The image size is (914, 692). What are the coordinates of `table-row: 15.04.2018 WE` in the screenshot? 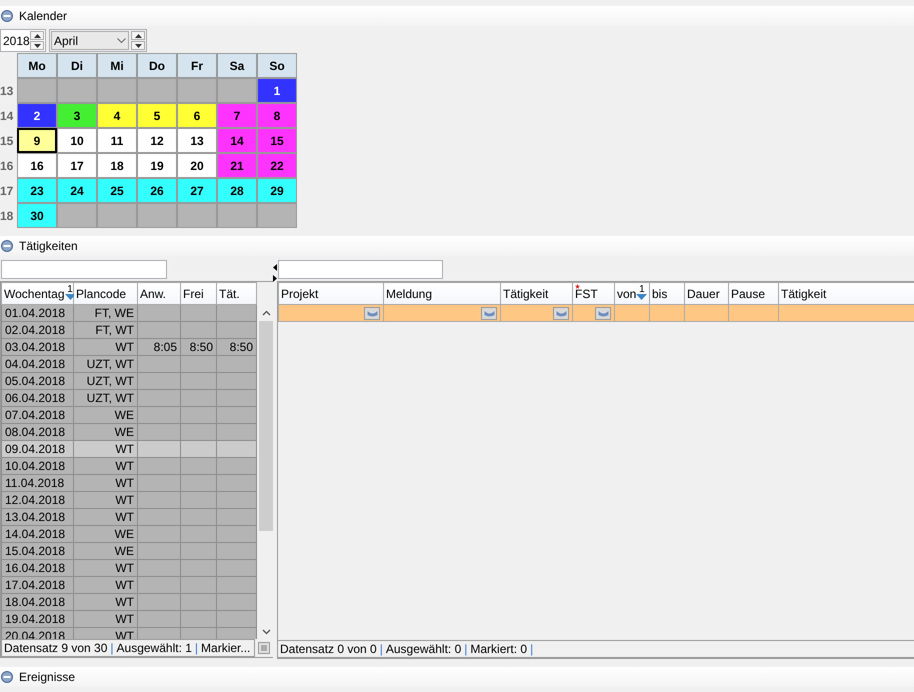 It's located at (129, 551).